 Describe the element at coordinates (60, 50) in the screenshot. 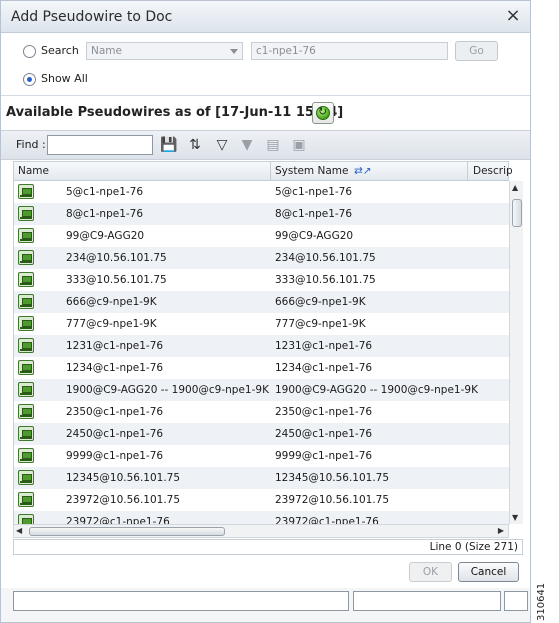

I see `search-radio-label: Search` at that location.